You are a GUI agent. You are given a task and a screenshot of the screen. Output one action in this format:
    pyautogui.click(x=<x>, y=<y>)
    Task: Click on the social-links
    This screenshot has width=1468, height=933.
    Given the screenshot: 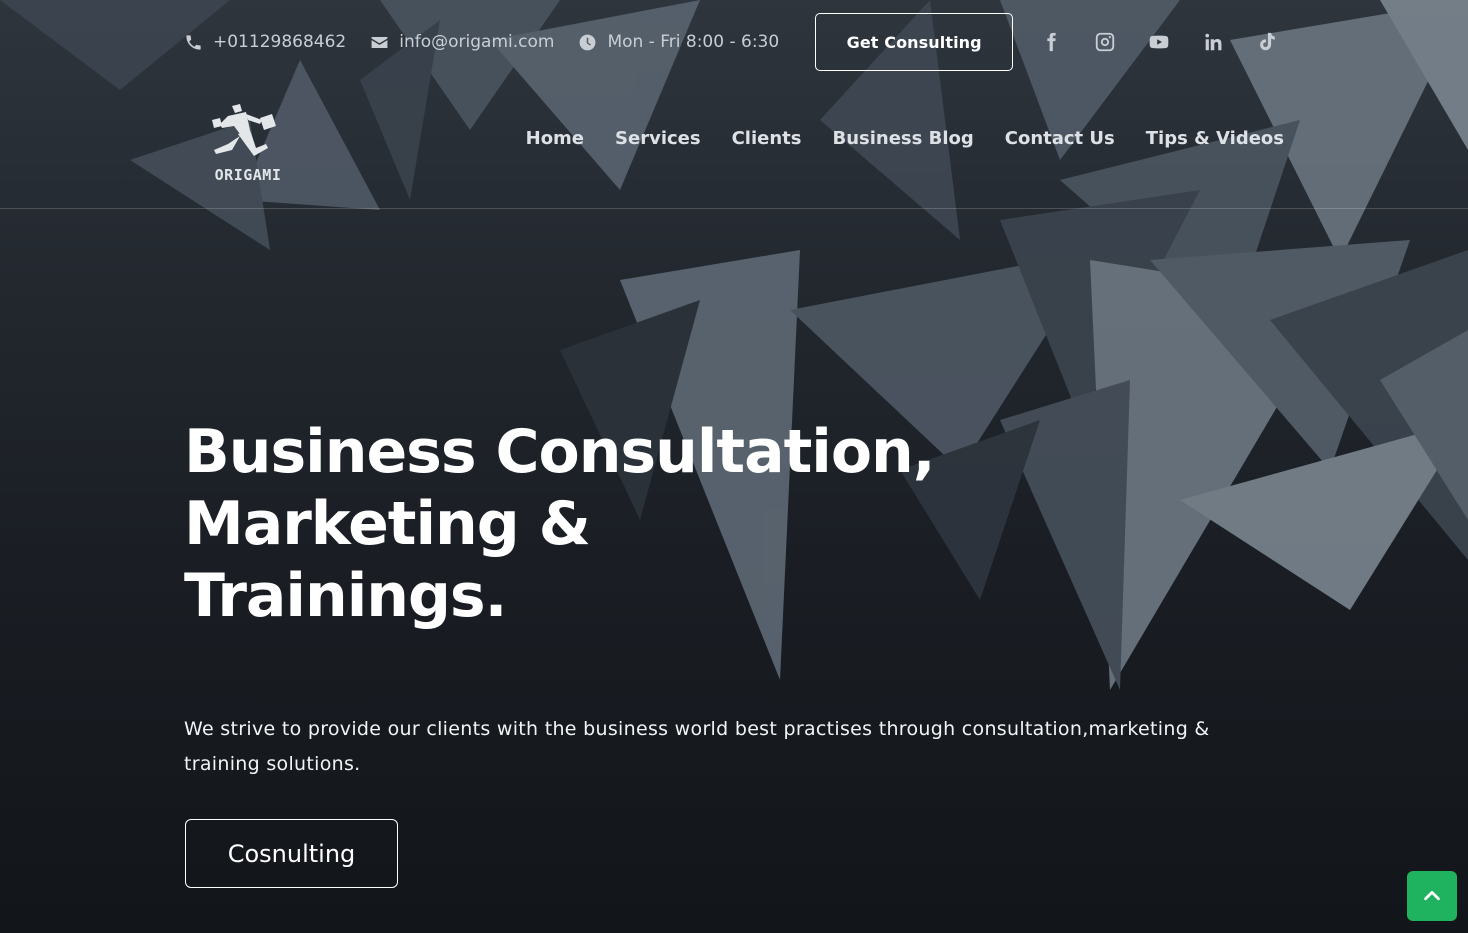 What is the action you would take?
    pyautogui.click(x=1159, y=42)
    